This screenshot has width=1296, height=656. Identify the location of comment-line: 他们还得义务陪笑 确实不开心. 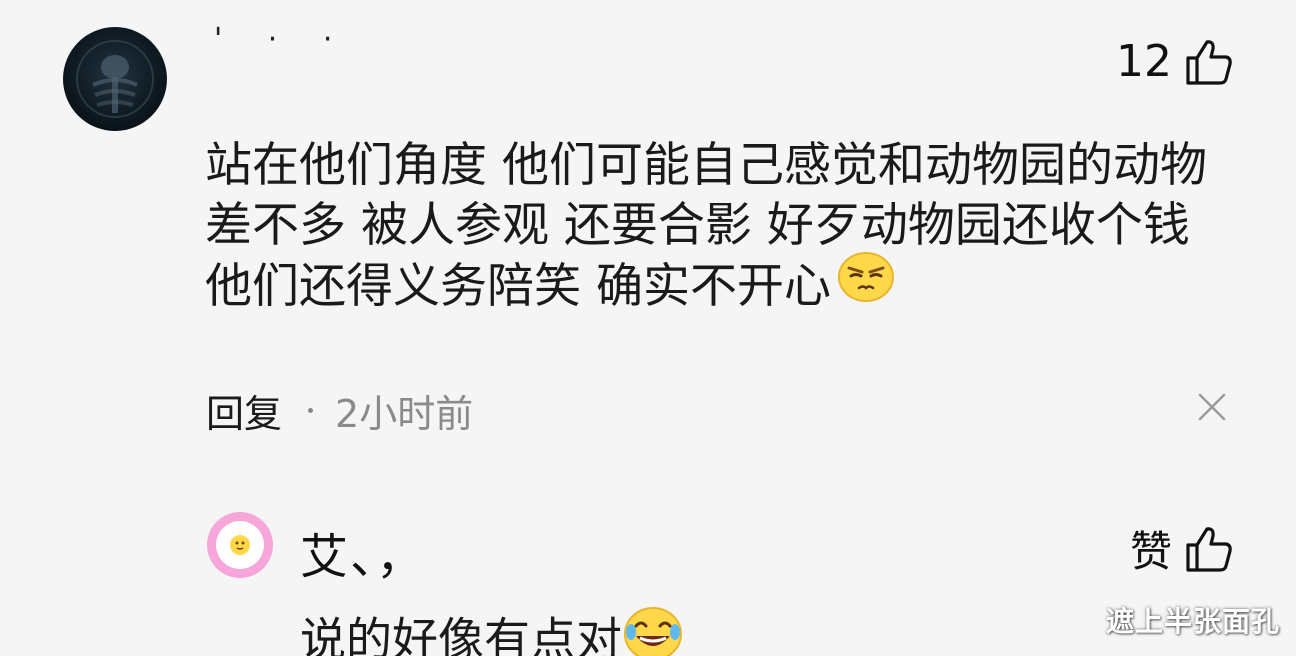
(725, 287).